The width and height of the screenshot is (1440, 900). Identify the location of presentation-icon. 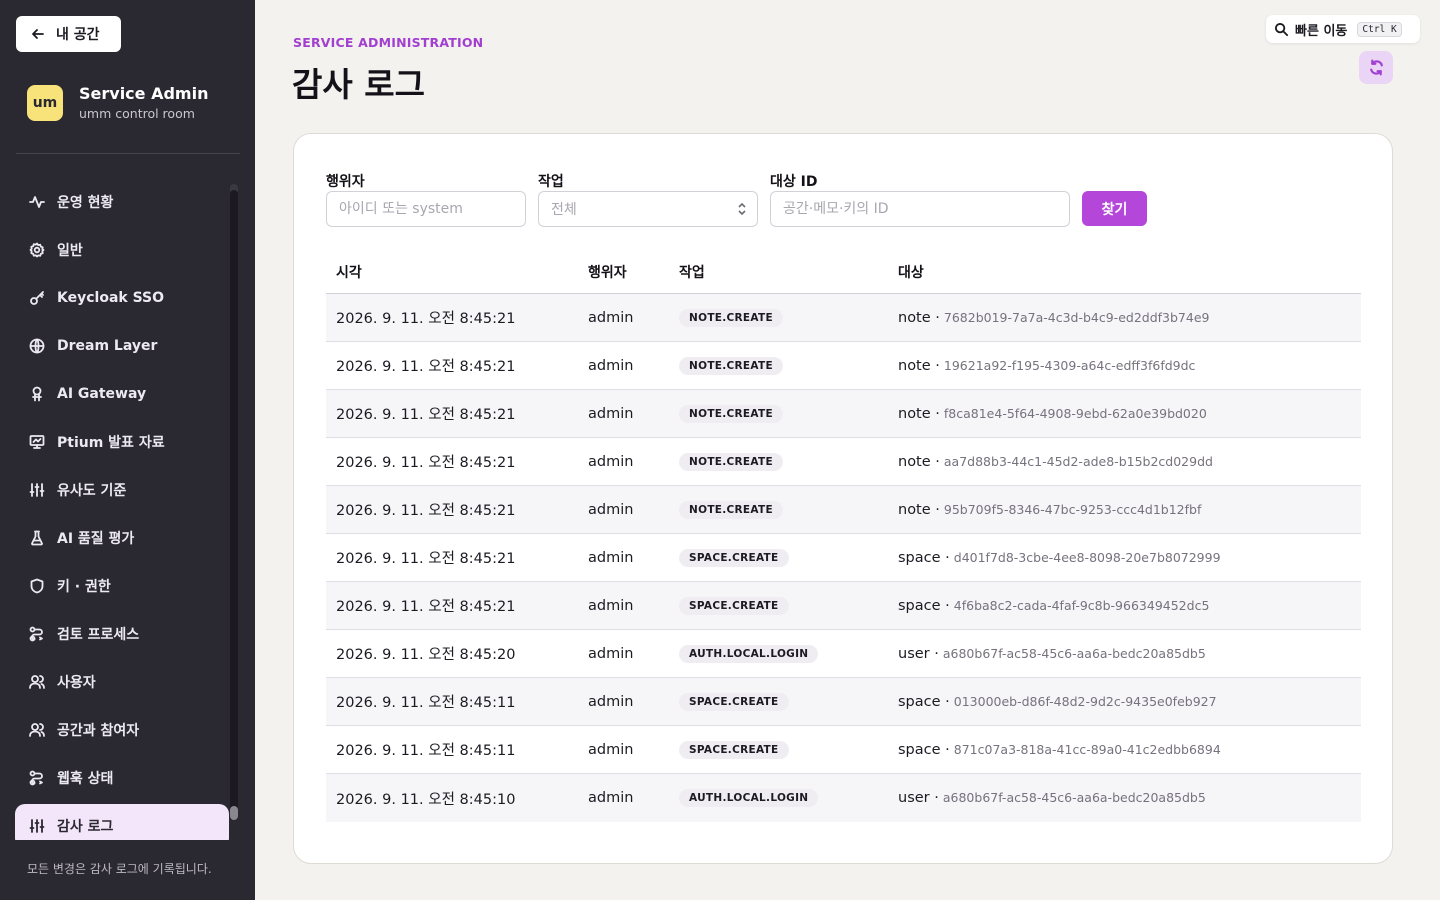
(37, 442).